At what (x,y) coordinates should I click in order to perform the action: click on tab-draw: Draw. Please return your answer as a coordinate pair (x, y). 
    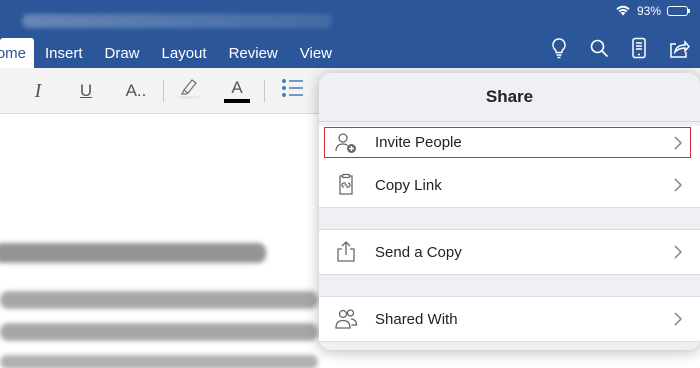
    Looking at the image, I should click on (122, 53).